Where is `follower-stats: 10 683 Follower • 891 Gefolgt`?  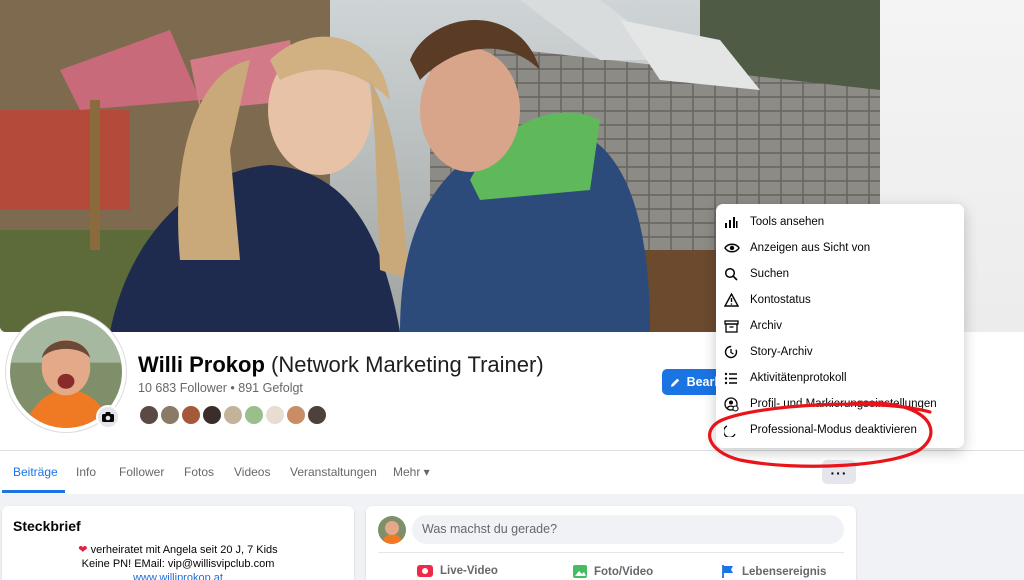
follower-stats: 10 683 Follower • 891 Gefolgt is located at coordinates (220, 388).